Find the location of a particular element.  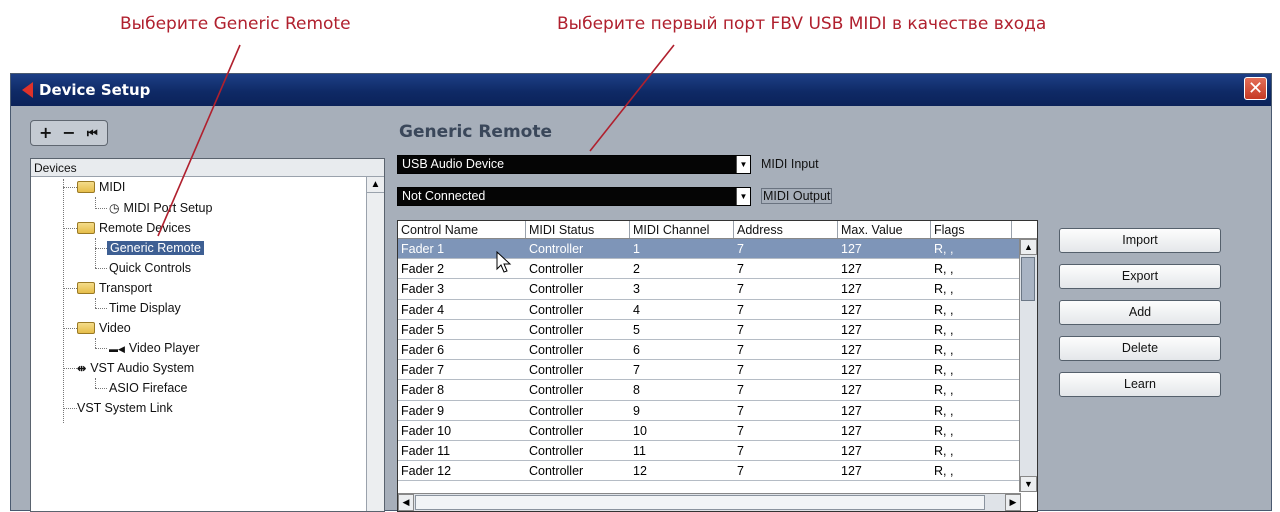

scroll-thumb-horizontal is located at coordinates (700, 502).